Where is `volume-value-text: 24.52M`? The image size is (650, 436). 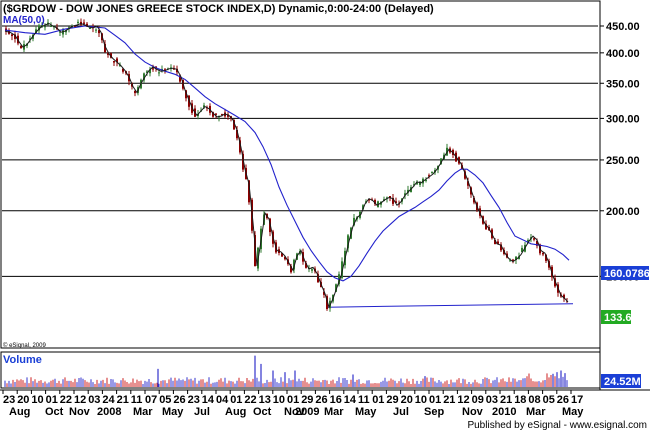
volume-value-text: 24.52M is located at coordinates (622, 382).